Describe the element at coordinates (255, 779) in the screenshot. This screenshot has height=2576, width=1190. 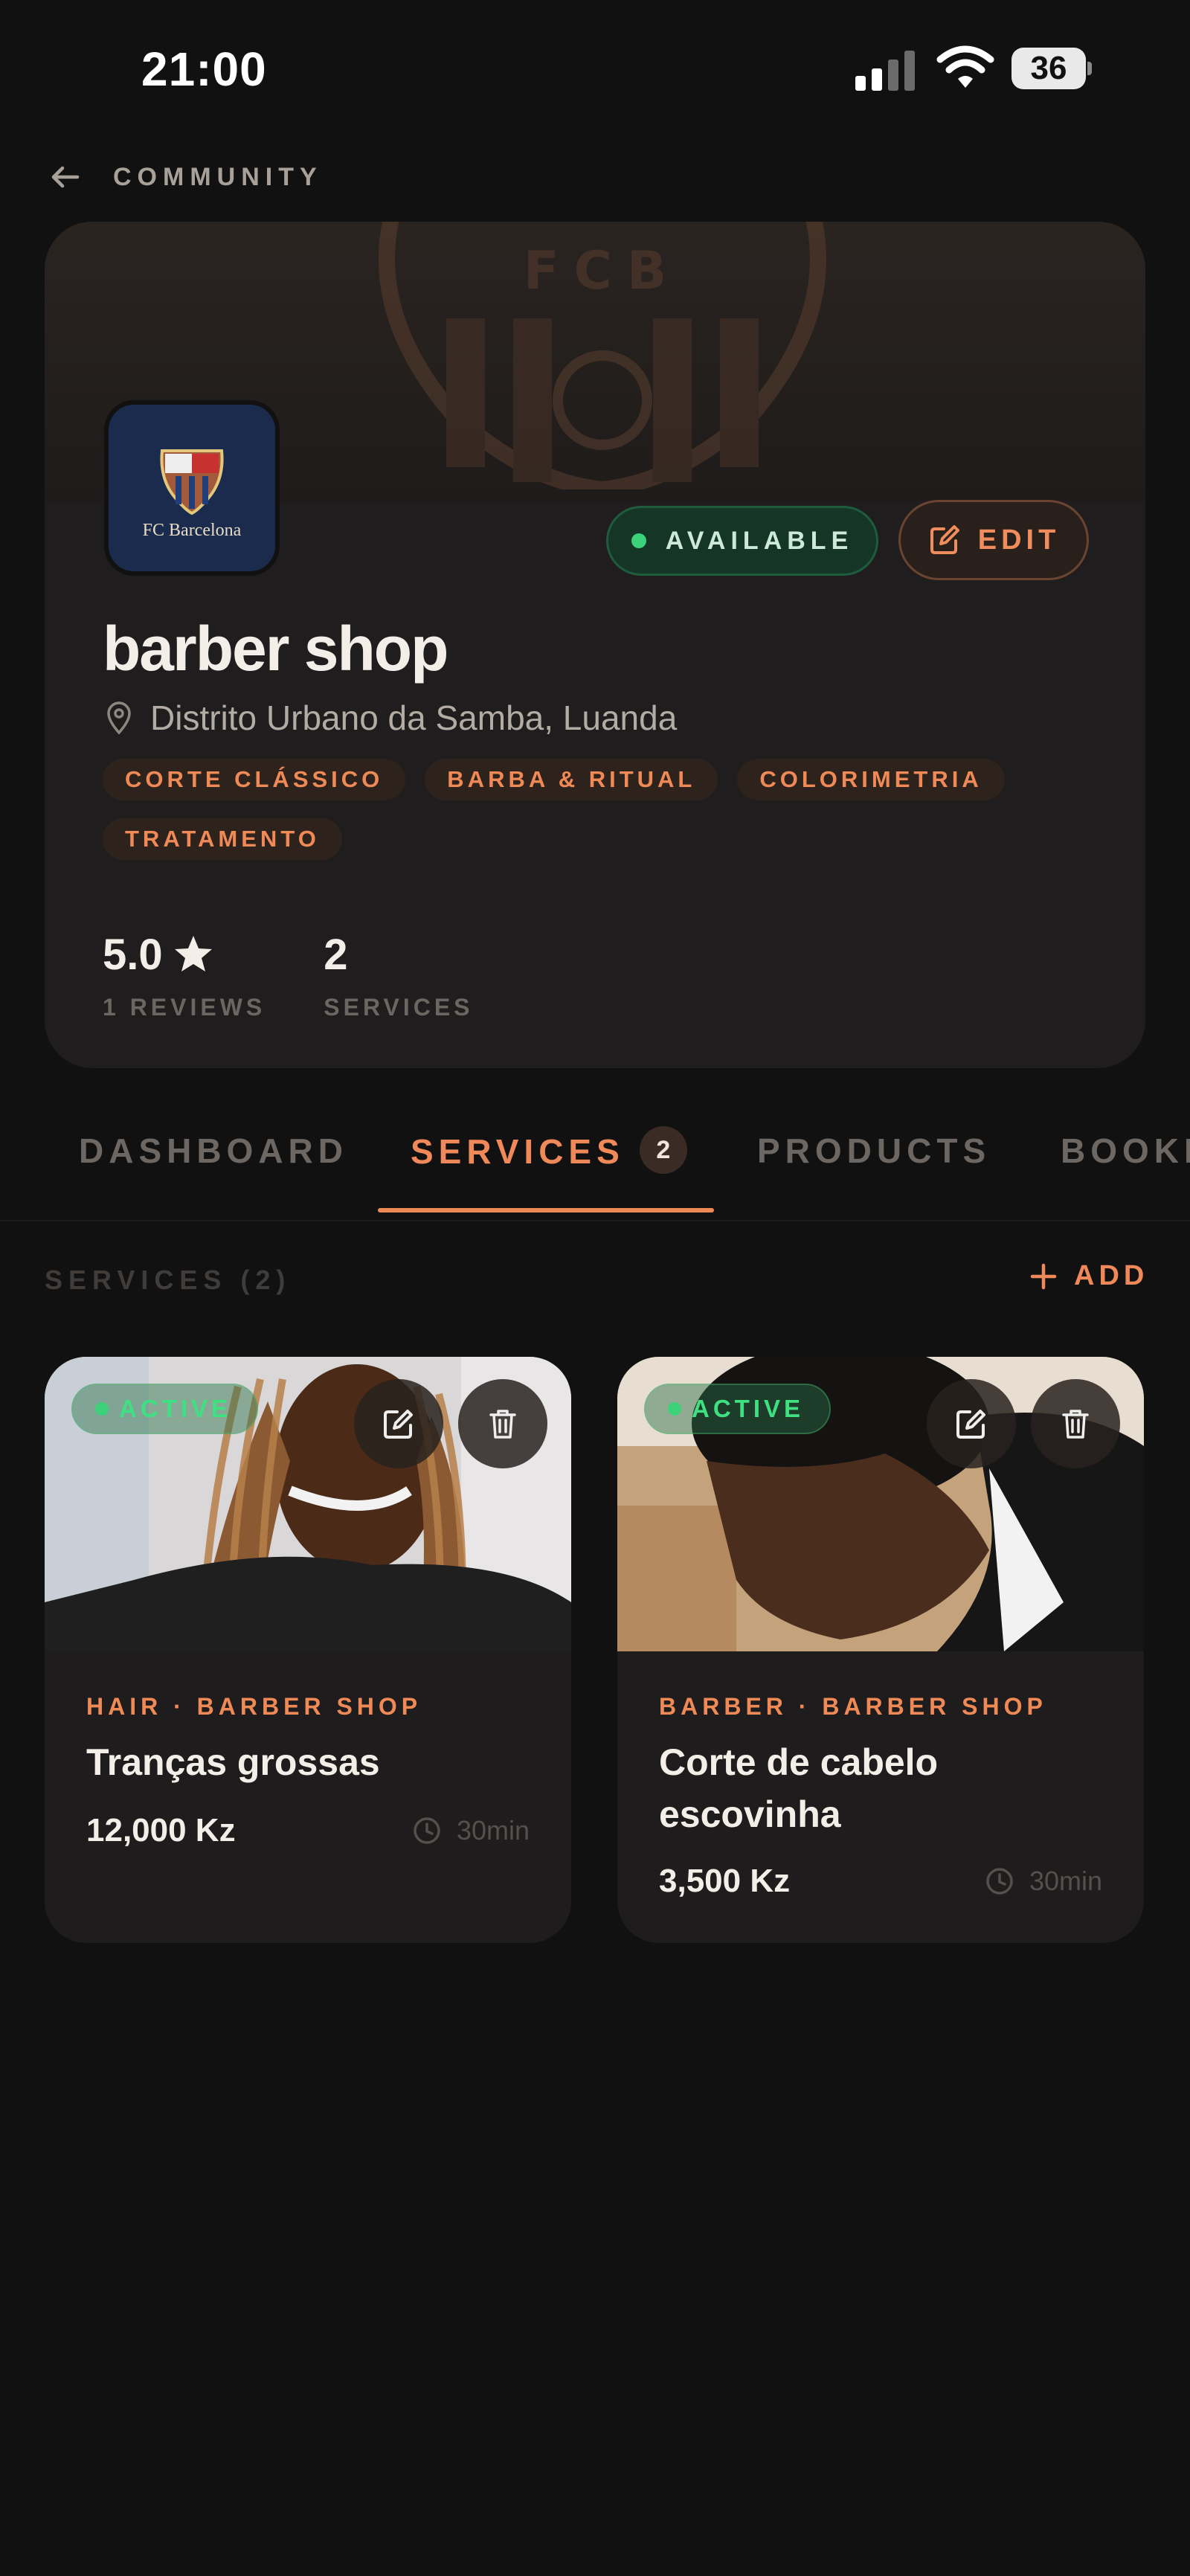
I see `tag-corte-classico: CORTE CLÁSSICO` at that location.